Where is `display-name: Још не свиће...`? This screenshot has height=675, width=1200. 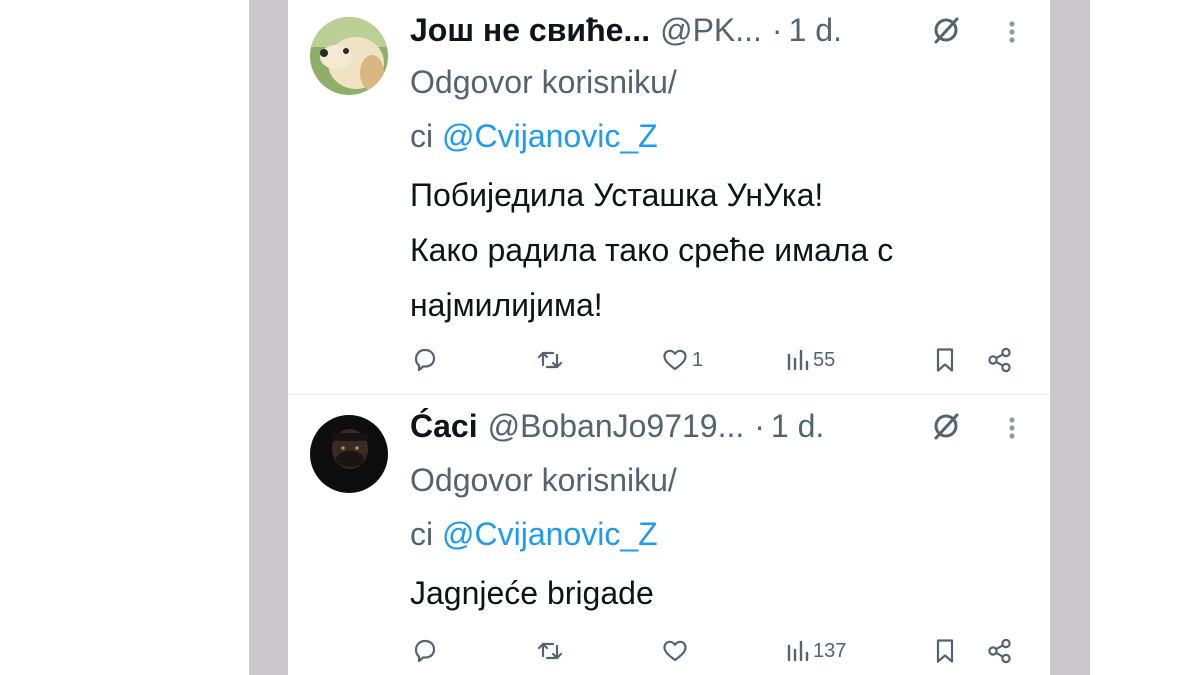 display-name: Још не свиће... is located at coordinates (530, 30).